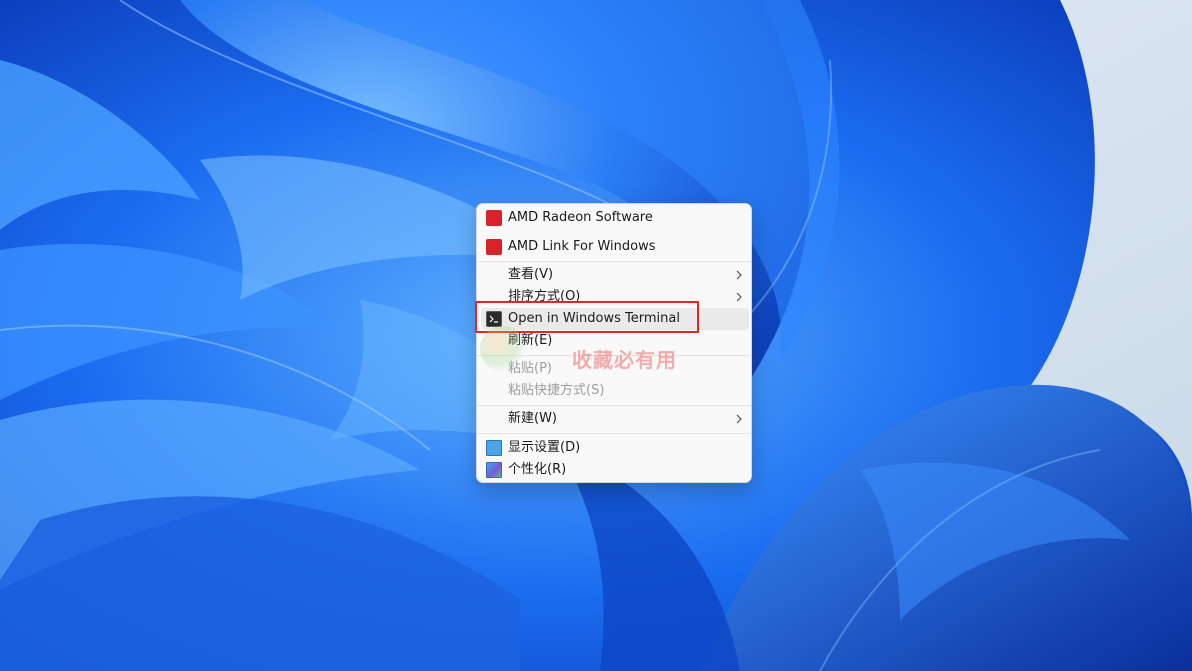 Image resolution: width=1192 pixels, height=671 pixels. What do you see at coordinates (624, 360) in the screenshot?
I see `watermark-text: 收藏必有用` at bounding box center [624, 360].